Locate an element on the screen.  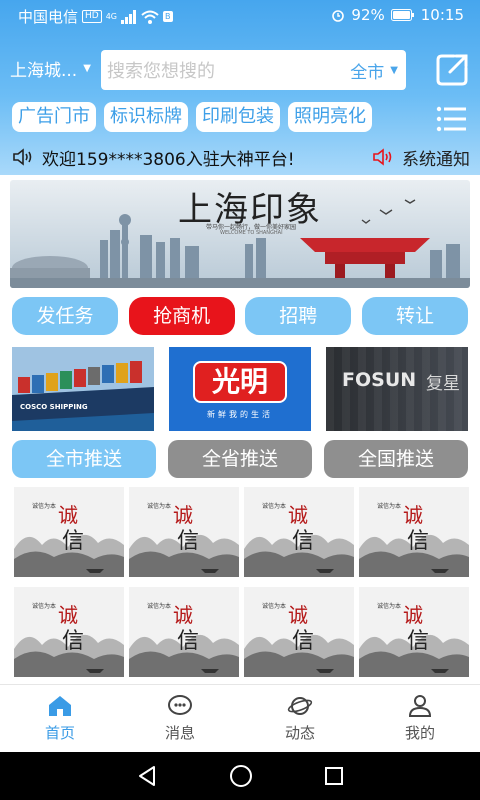
planet-icon is located at coordinates (300, 706).